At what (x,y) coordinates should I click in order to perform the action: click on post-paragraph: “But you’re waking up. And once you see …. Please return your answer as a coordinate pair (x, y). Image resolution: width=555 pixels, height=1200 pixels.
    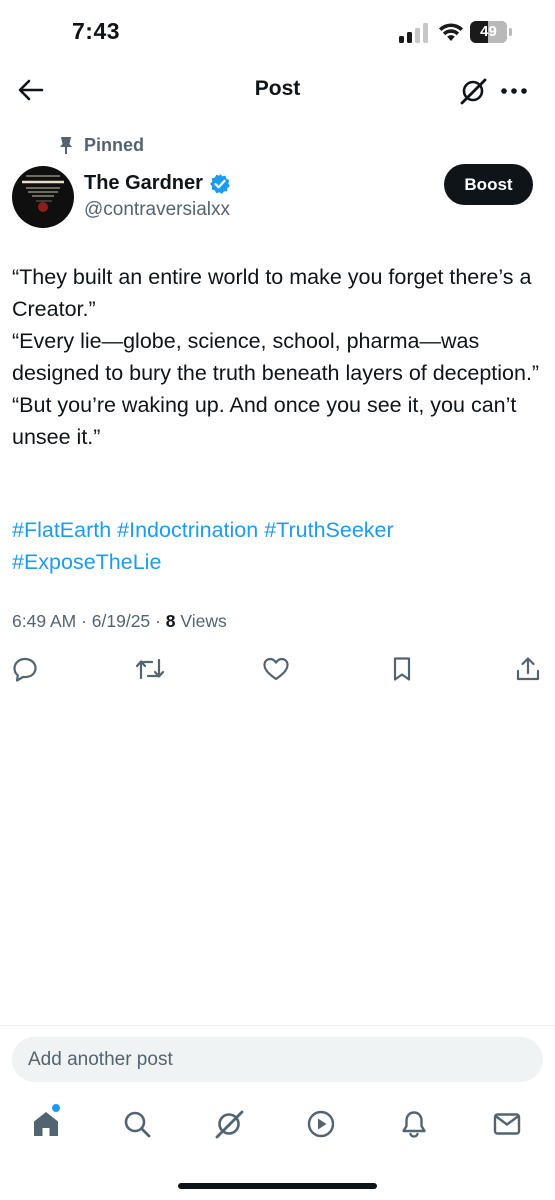
    Looking at the image, I should click on (264, 421).